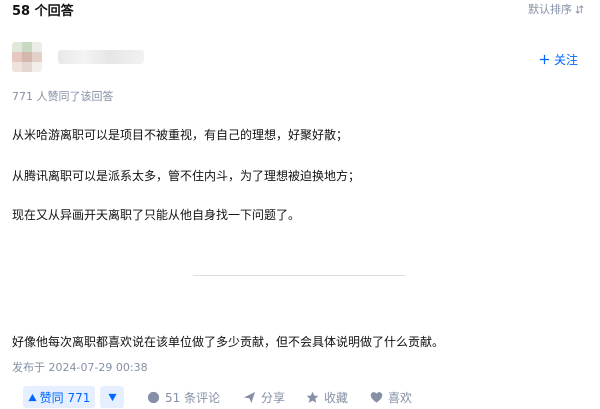  What do you see at coordinates (156, 215) in the screenshot?
I see `answer-paragraph: 现在又从异画开天离职了只能从他自身找一下问题了。` at bounding box center [156, 215].